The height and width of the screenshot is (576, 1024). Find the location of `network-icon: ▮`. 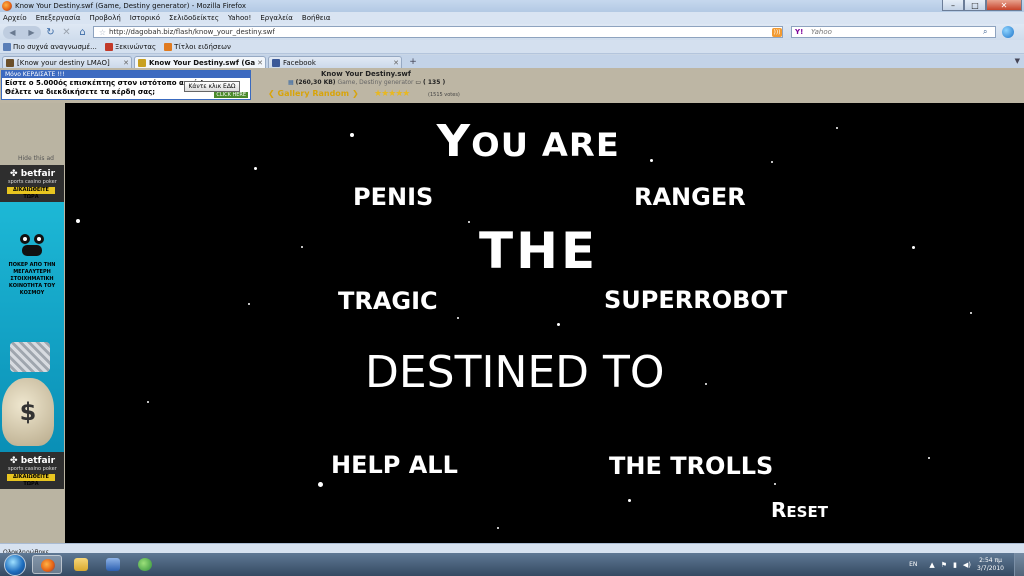

network-icon: ▮ is located at coordinates (955, 565).